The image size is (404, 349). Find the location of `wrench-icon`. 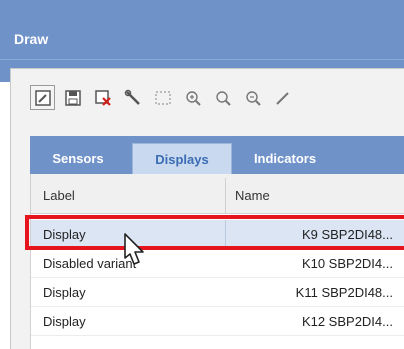

wrench-icon is located at coordinates (132, 97).